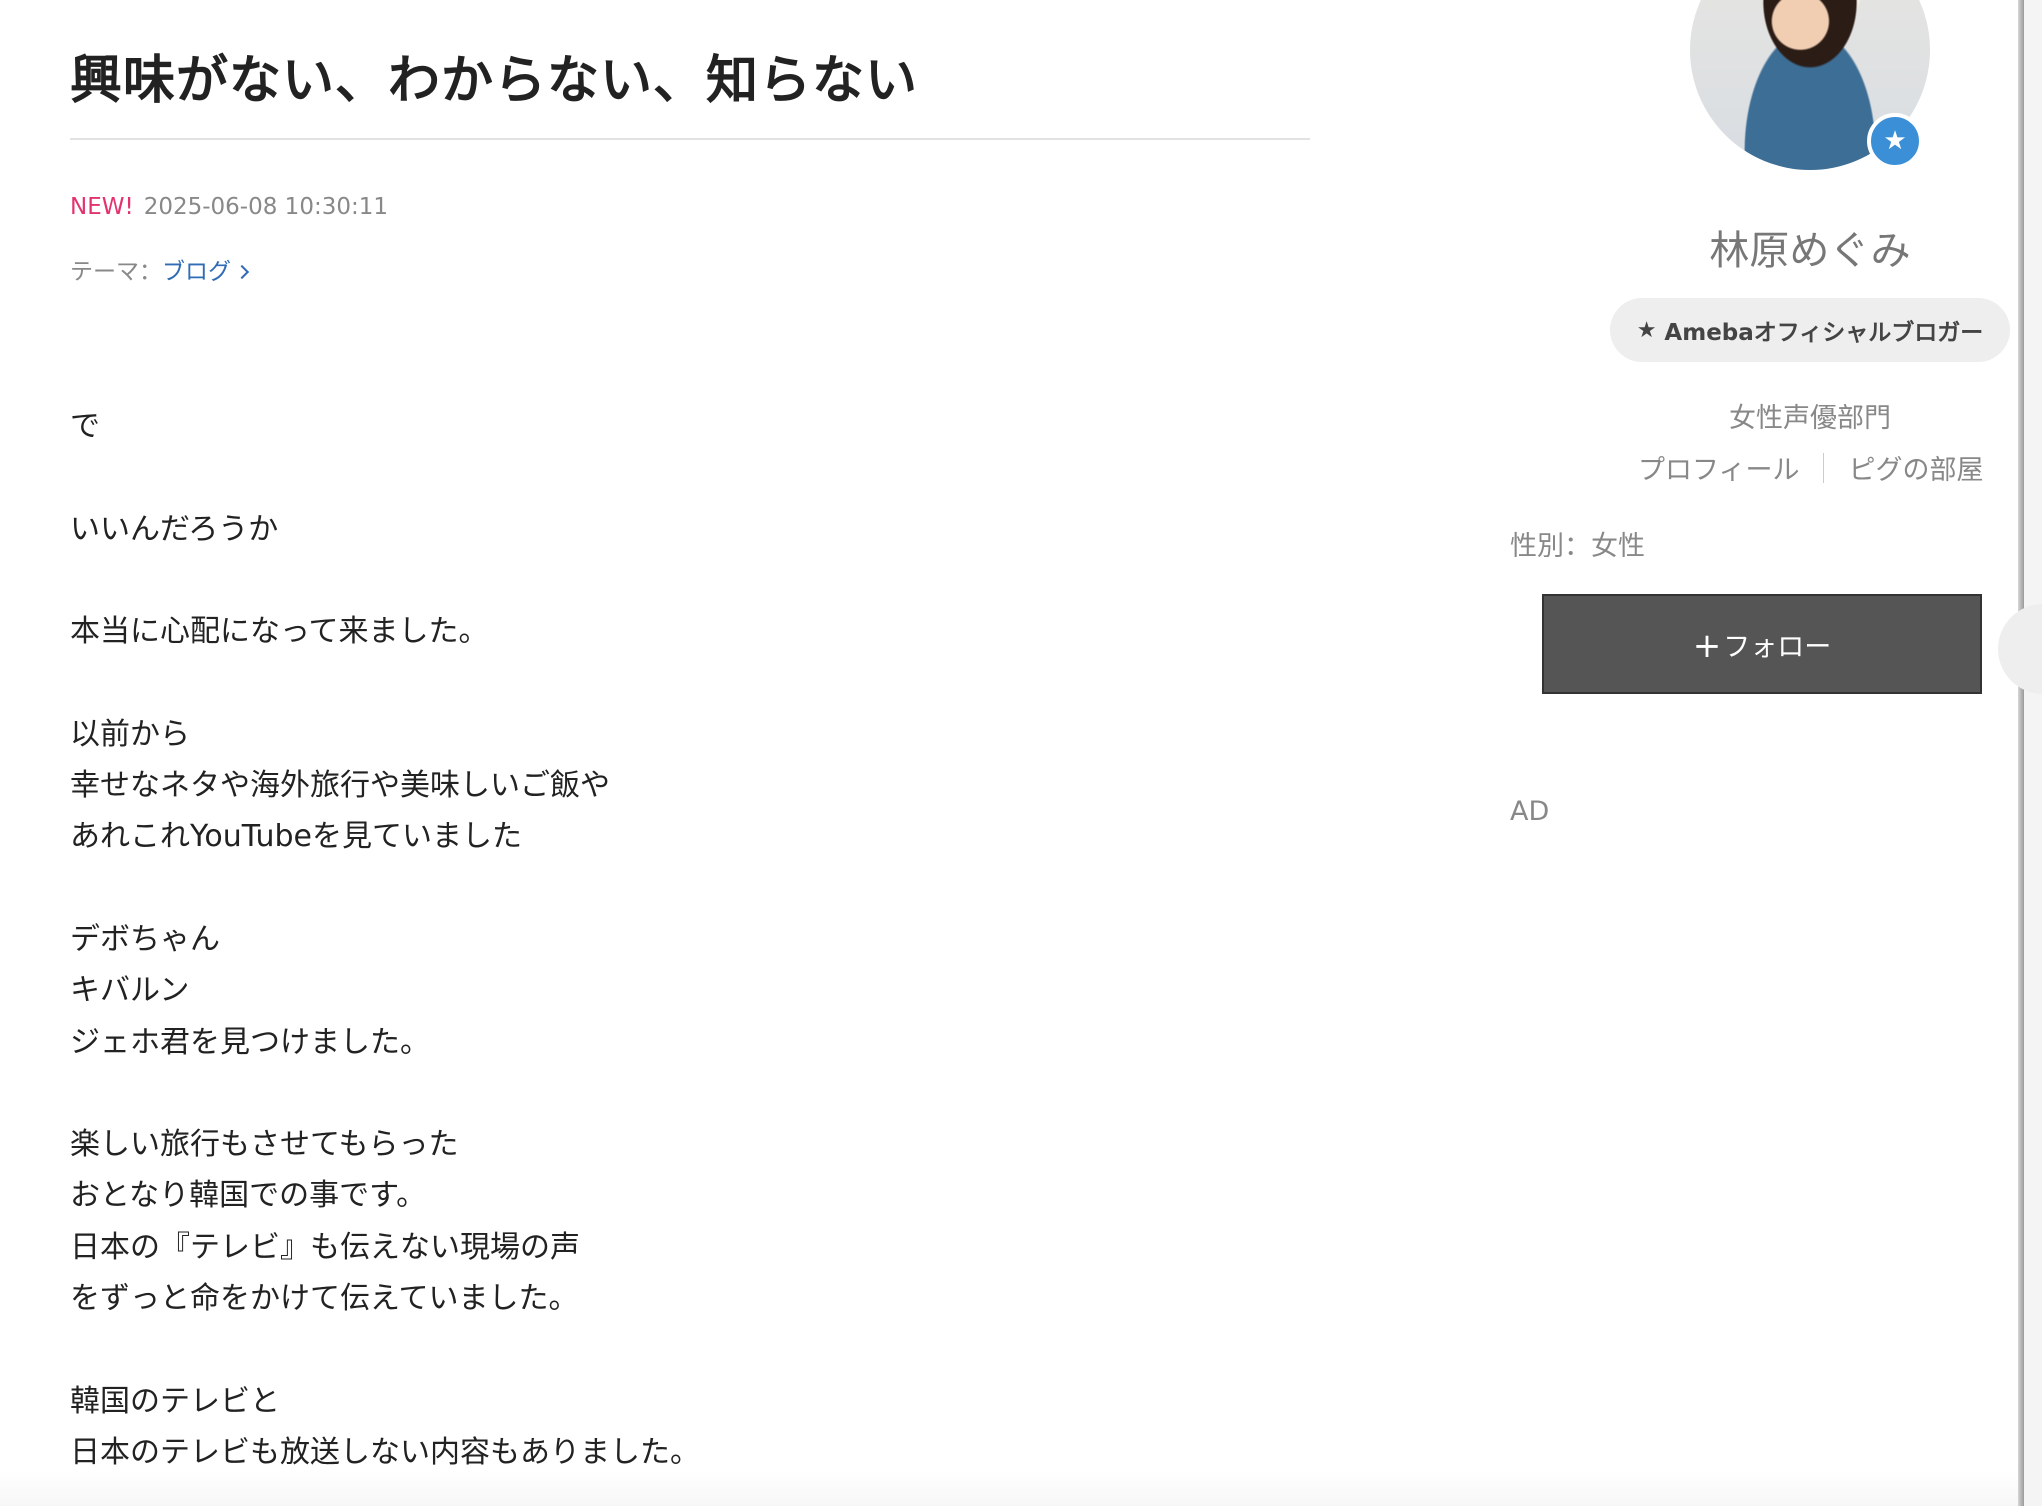  What do you see at coordinates (175, 1401) in the screenshot?
I see `body-line: 韓国のテレビと` at bounding box center [175, 1401].